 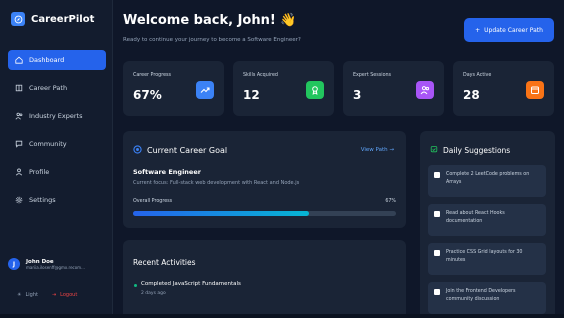 I want to click on logout-icon: ⇥, so click(x=54, y=295).